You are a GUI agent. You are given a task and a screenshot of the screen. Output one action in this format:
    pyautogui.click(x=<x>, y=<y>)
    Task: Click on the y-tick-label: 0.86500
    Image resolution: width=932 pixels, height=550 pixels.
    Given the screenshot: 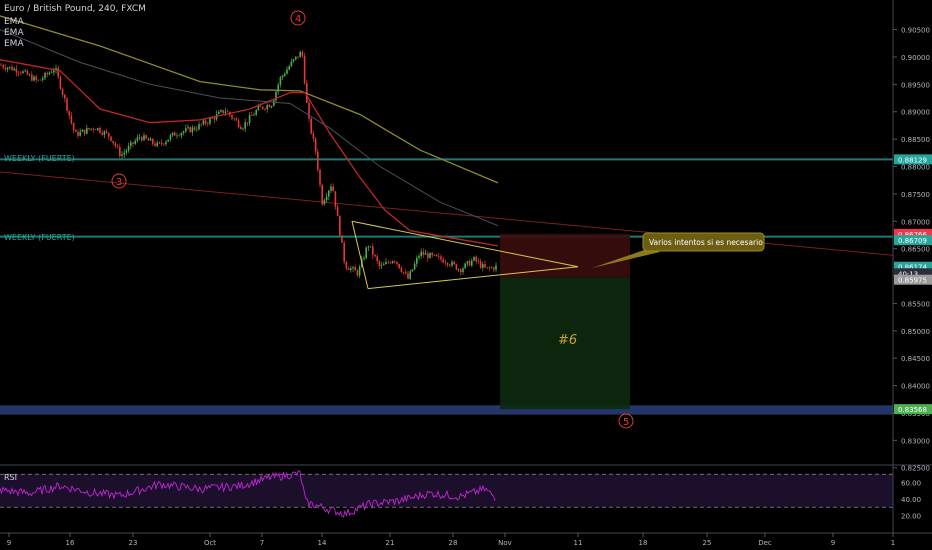 What is the action you would take?
    pyautogui.click(x=915, y=250)
    